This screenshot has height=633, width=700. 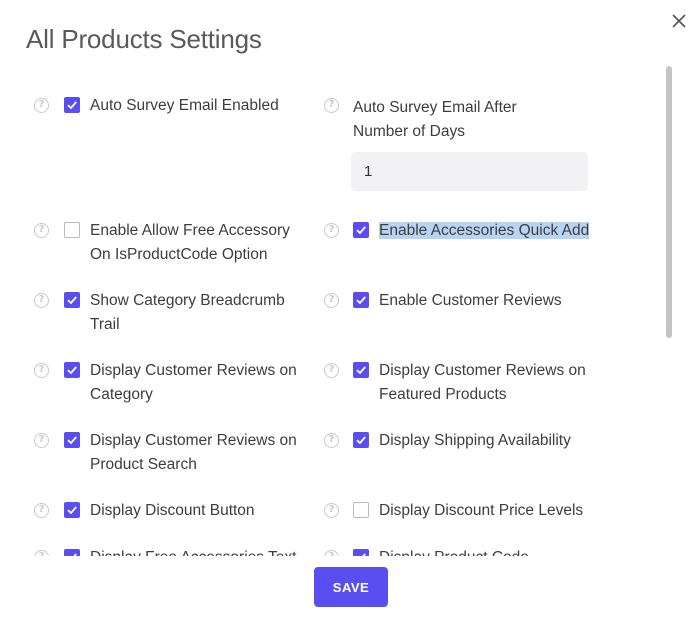 I want to click on label-product-code: Display Product Code, so click(x=489, y=551).